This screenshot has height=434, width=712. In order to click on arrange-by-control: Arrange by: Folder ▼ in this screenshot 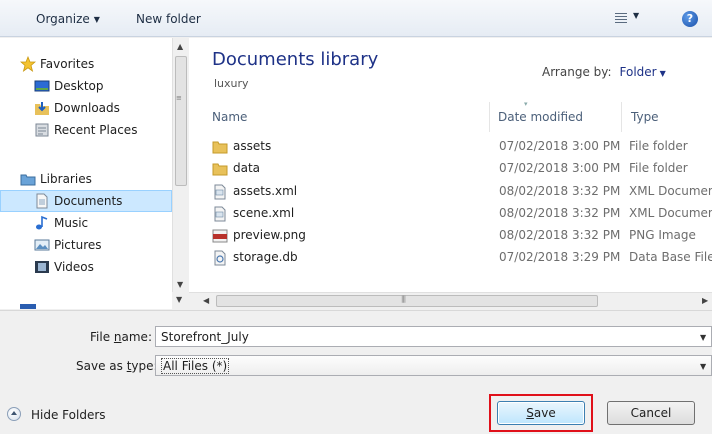, I will do `click(604, 72)`.